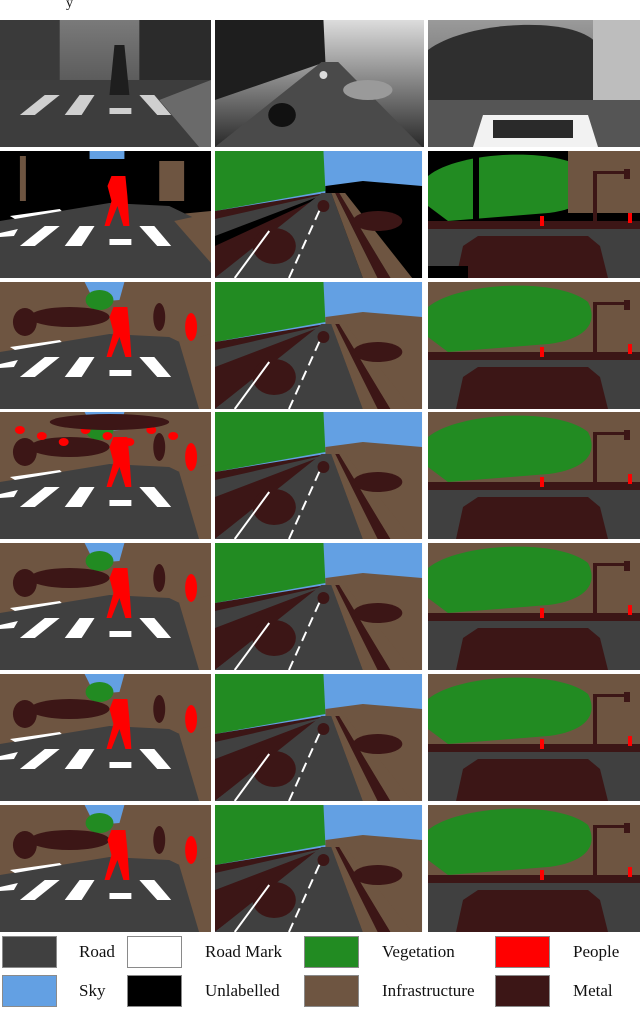 This screenshot has width=640, height=1009. What do you see at coordinates (522, 952) in the screenshot?
I see `legend-swatch-people` at bounding box center [522, 952].